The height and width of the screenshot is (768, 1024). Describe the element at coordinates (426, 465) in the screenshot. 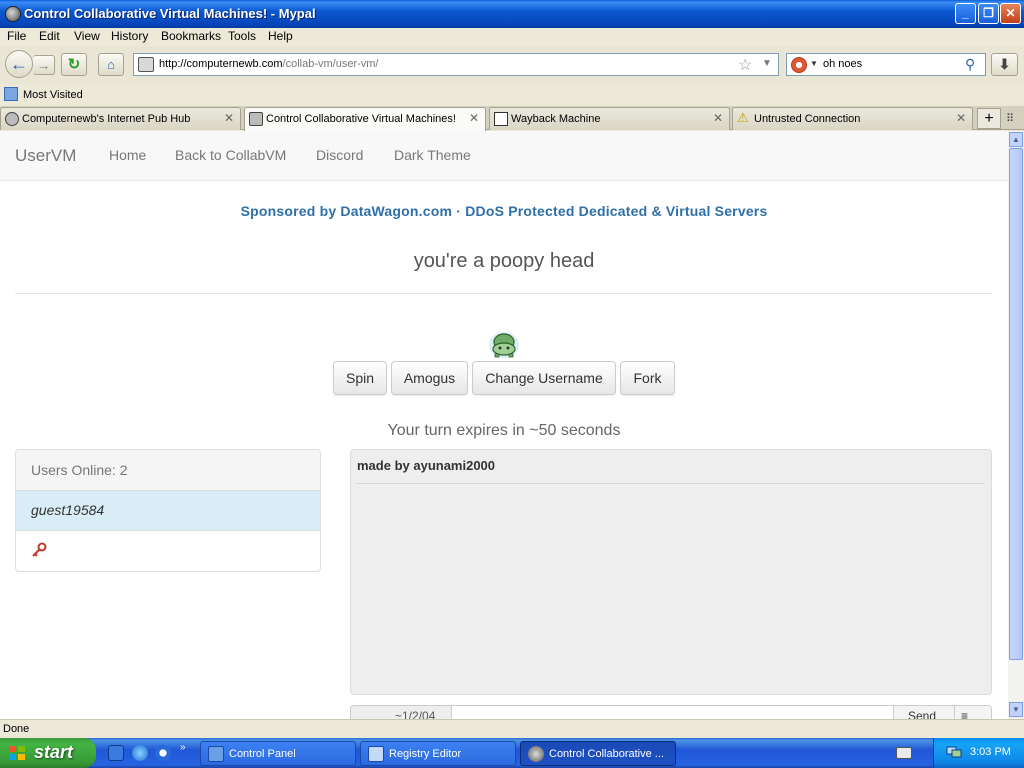

I see `chat-message: made by ayunami2000` at that location.